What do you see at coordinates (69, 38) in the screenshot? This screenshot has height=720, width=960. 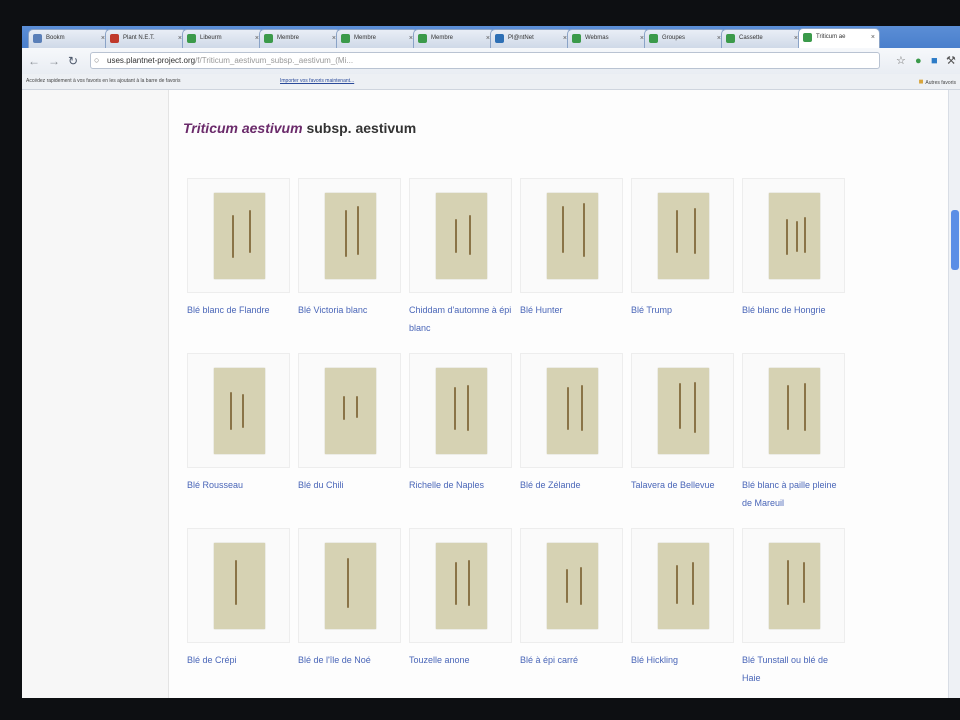 I see `browser-tab: Bookm ×` at bounding box center [69, 38].